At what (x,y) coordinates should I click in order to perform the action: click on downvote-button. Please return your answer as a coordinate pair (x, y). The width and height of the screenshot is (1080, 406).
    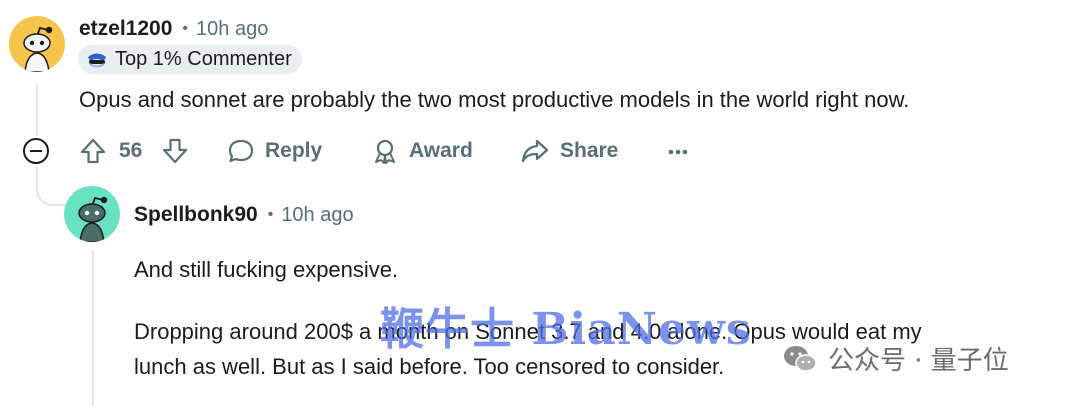
    Looking at the image, I should click on (175, 151).